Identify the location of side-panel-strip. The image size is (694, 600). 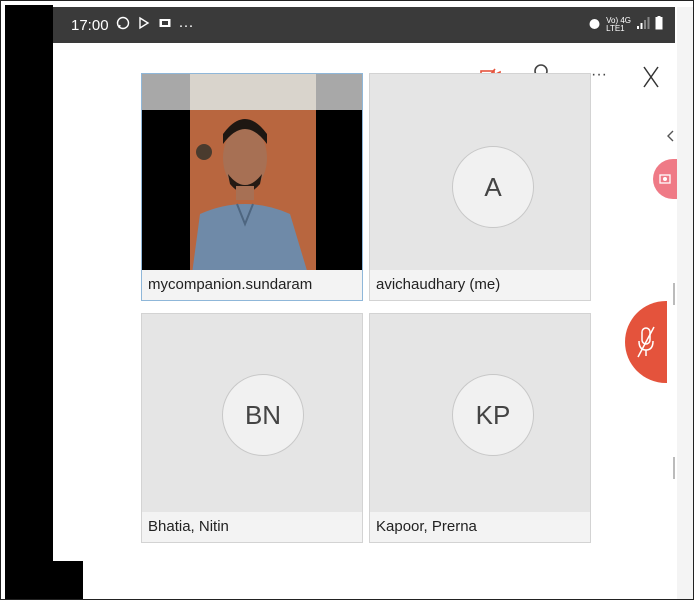
(685, 303).